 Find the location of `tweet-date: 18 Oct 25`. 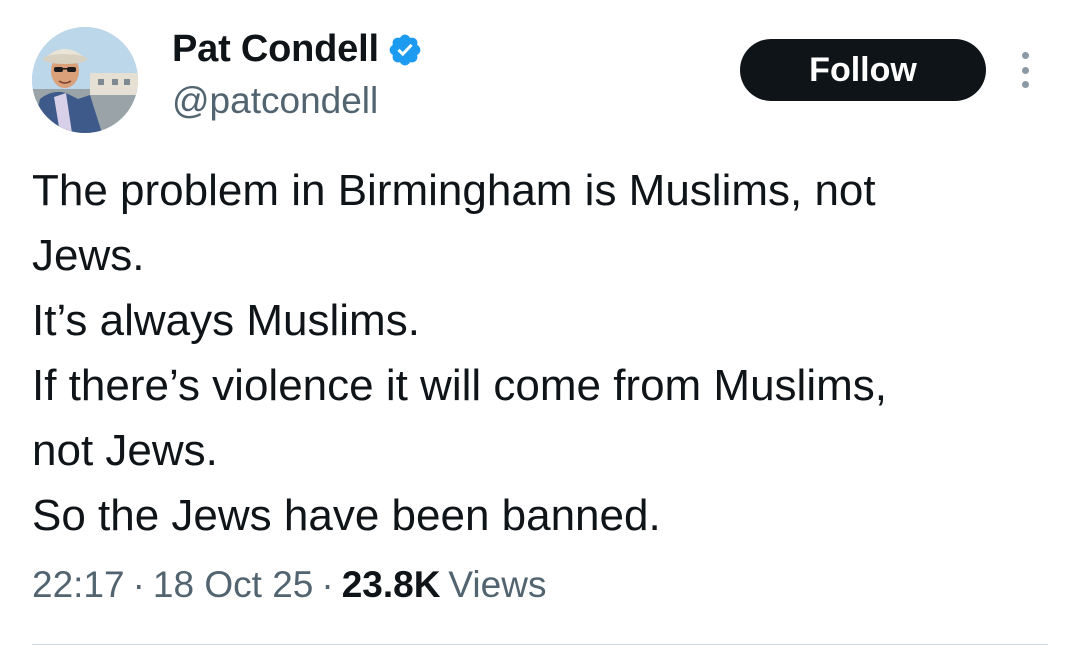

tweet-date: 18 Oct 25 is located at coordinates (233, 585).